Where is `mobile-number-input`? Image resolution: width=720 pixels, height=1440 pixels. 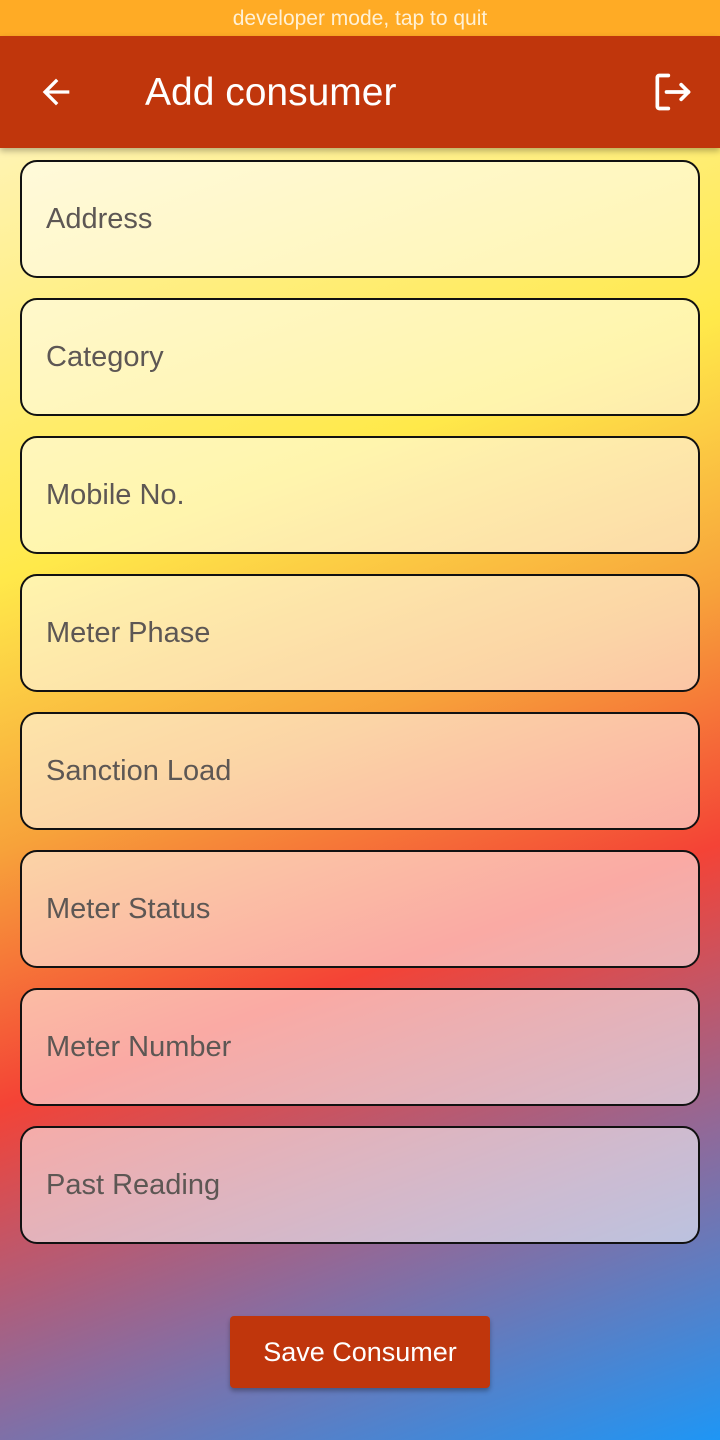
mobile-number-input is located at coordinates (360, 495).